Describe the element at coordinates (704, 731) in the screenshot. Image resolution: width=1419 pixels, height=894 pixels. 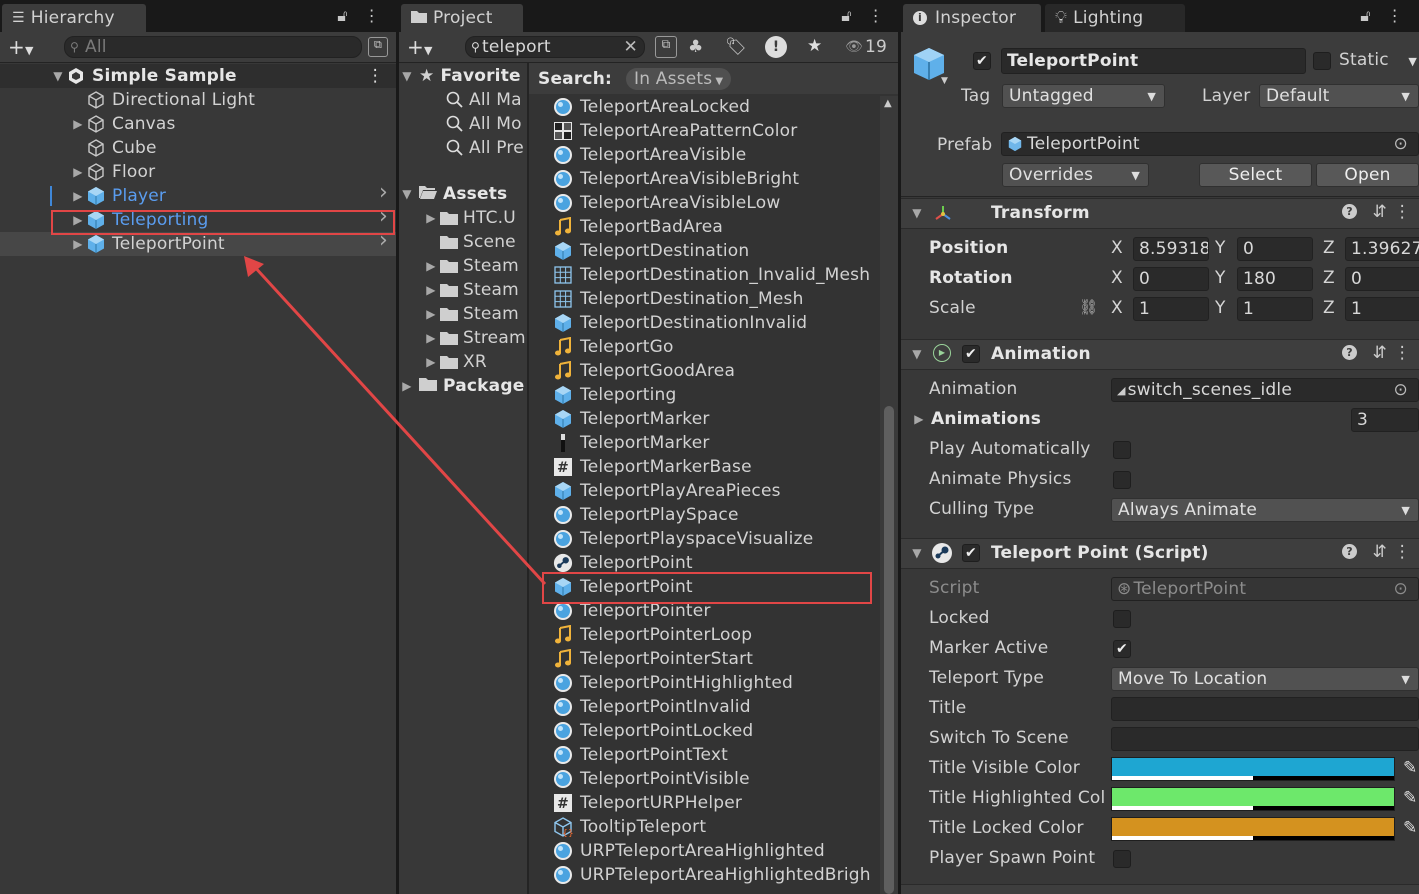
I see `search-result-item: TeleportPointLocked` at that location.